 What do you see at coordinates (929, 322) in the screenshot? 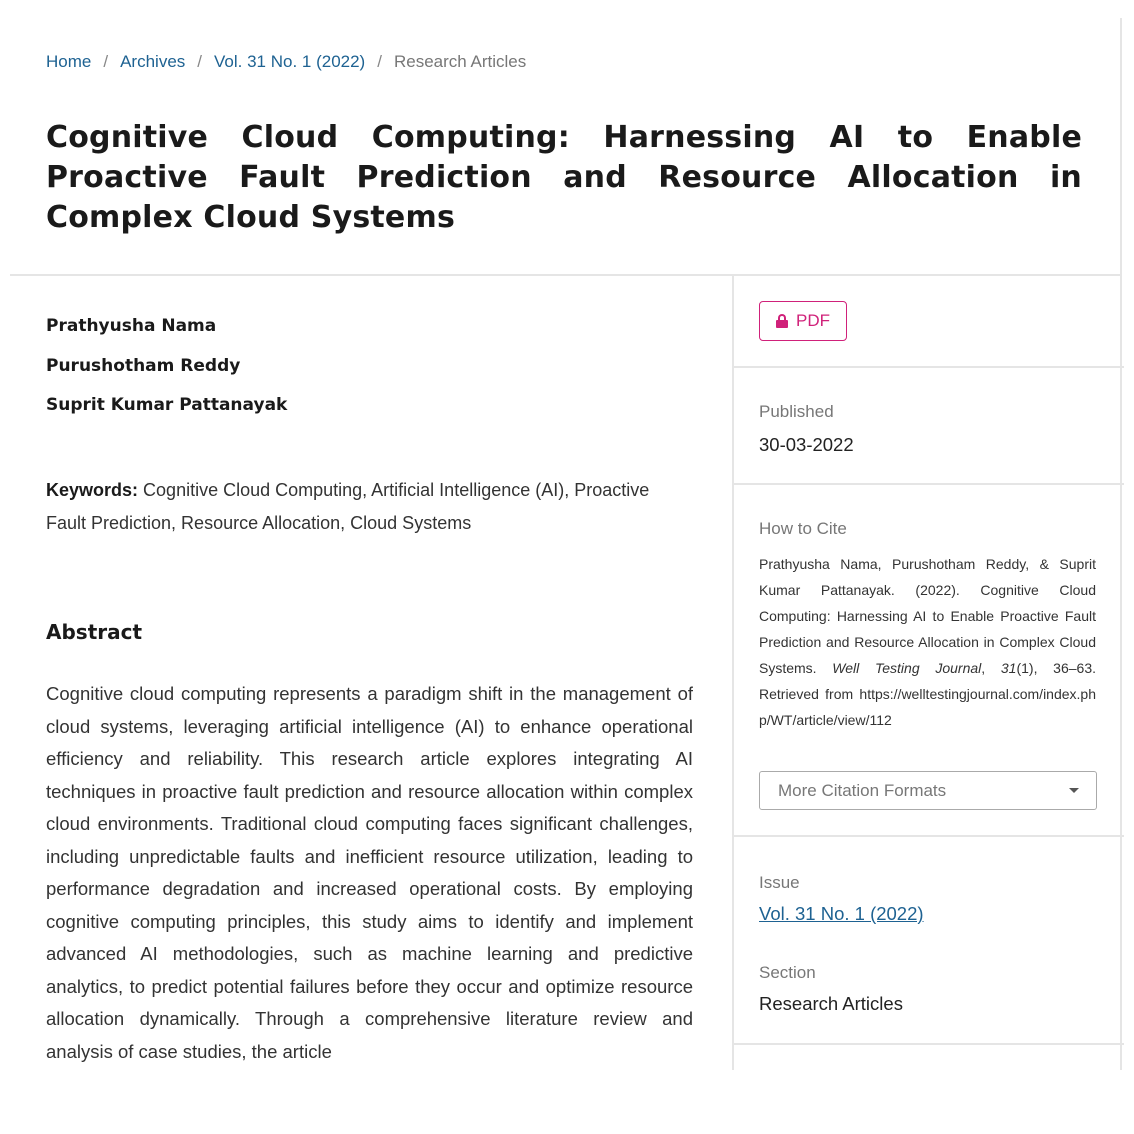
I see `galley-panel: PDF` at bounding box center [929, 322].